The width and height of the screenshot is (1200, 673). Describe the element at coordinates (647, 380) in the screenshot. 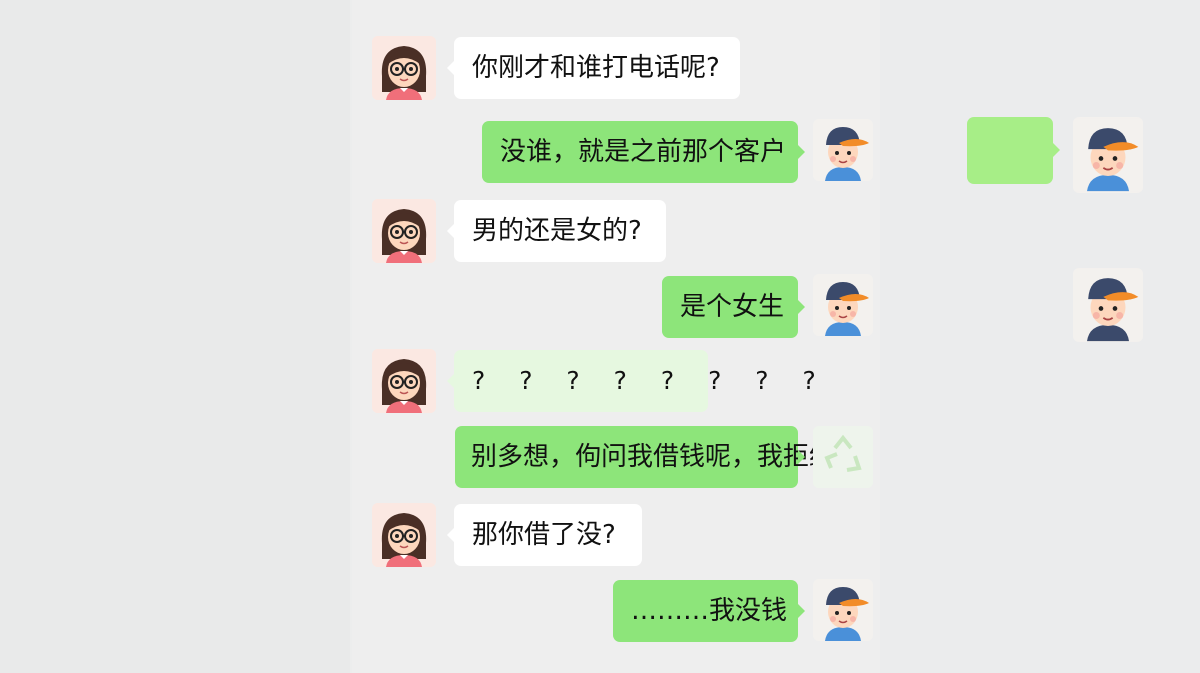

I see `message-text: ? ? ? ? ? ? ? ?` at that location.